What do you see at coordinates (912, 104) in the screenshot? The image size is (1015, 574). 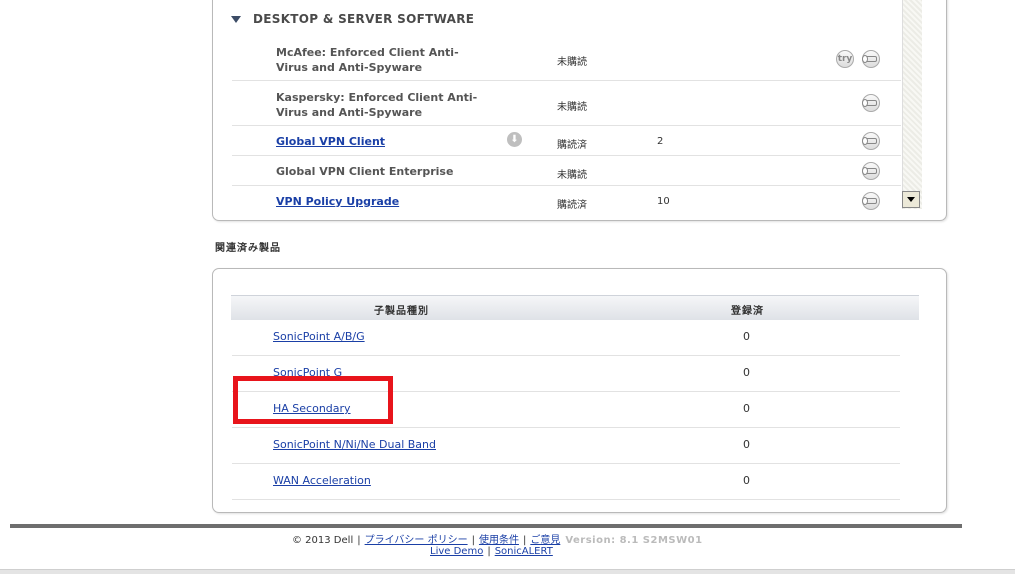 I see `scrollbar-track` at bounding box center [912, 104].